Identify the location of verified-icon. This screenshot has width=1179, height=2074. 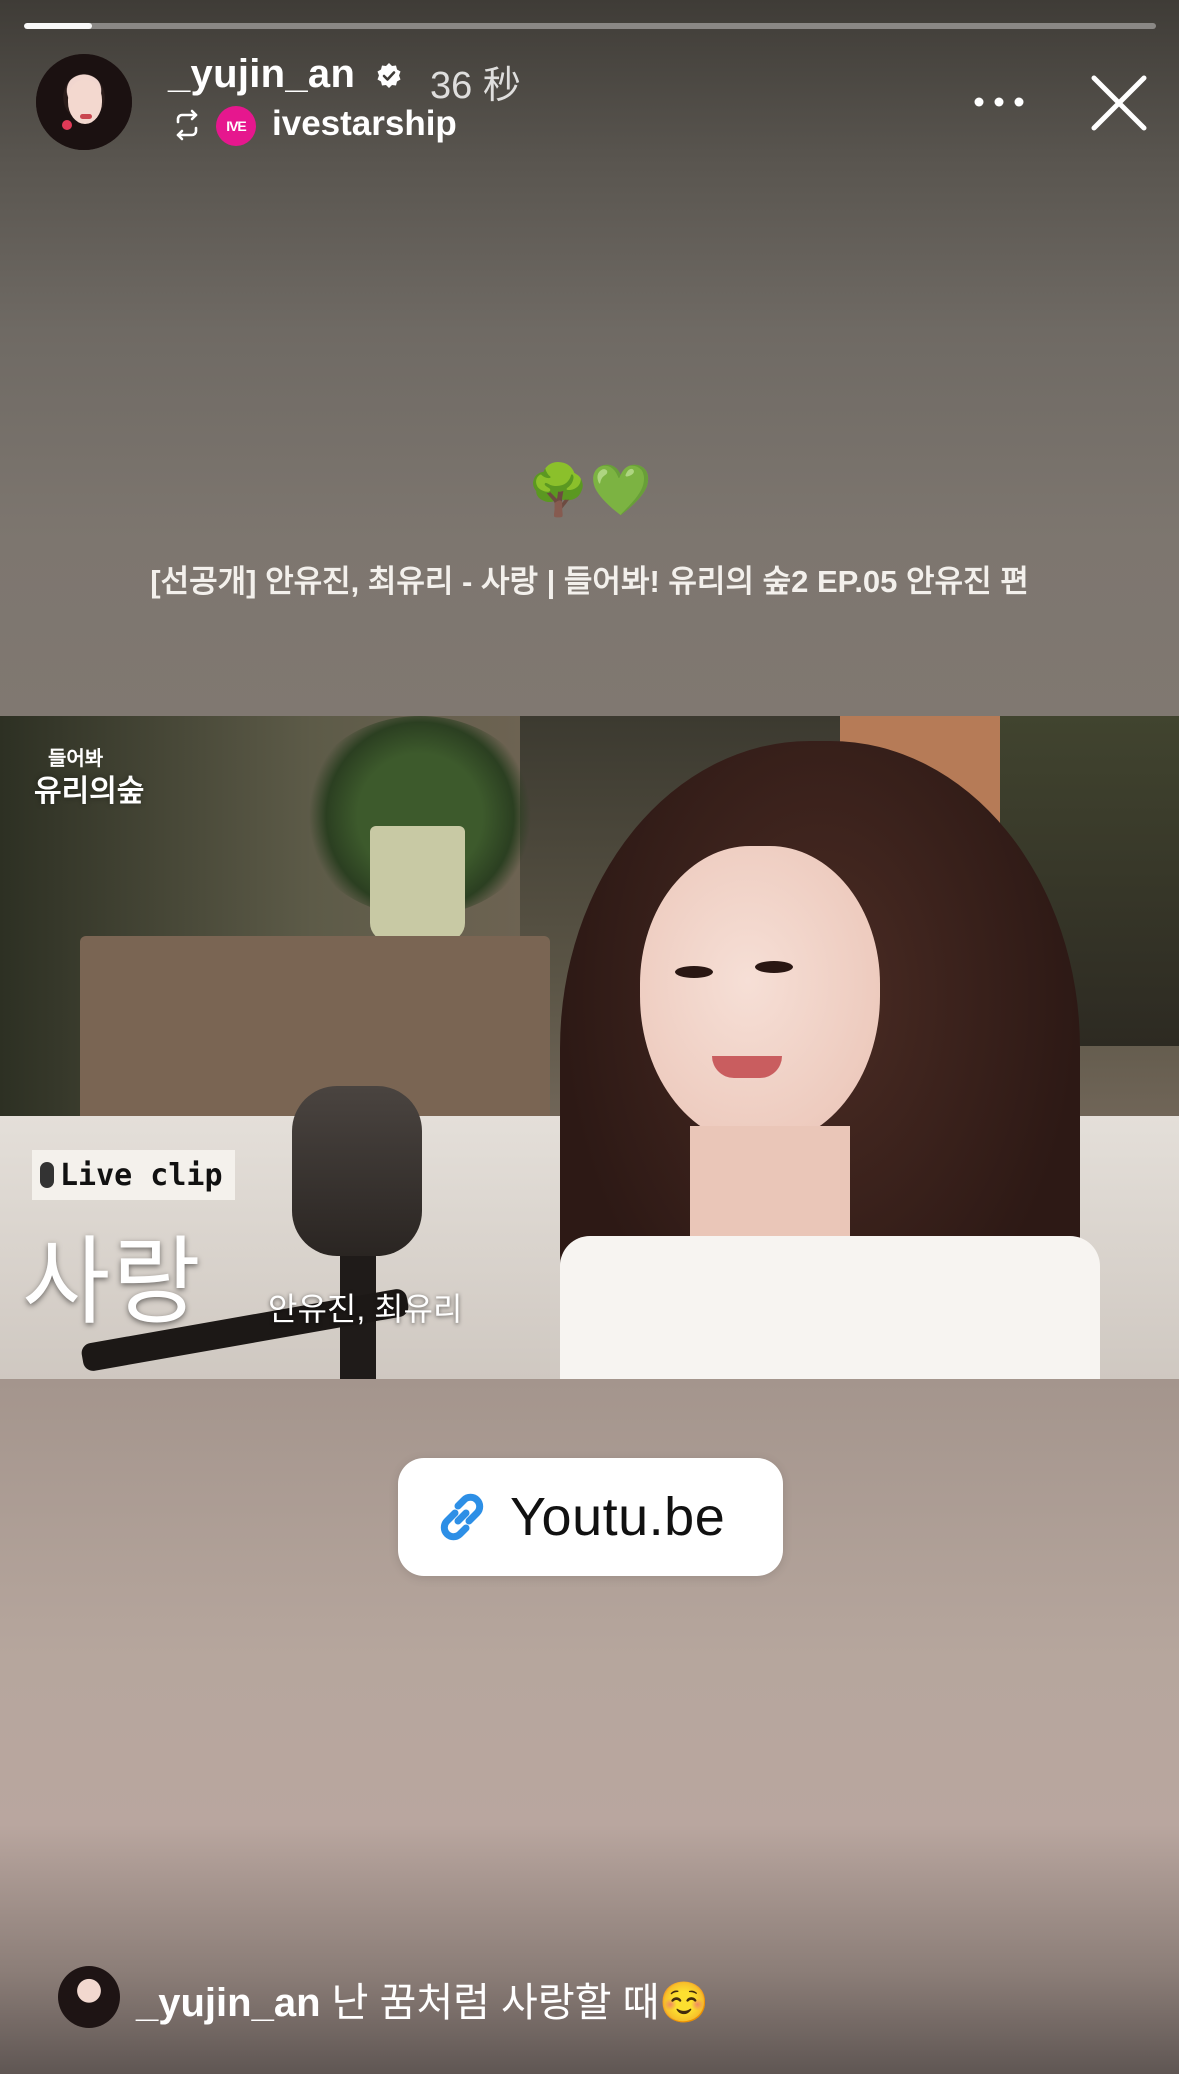
(389, 75).